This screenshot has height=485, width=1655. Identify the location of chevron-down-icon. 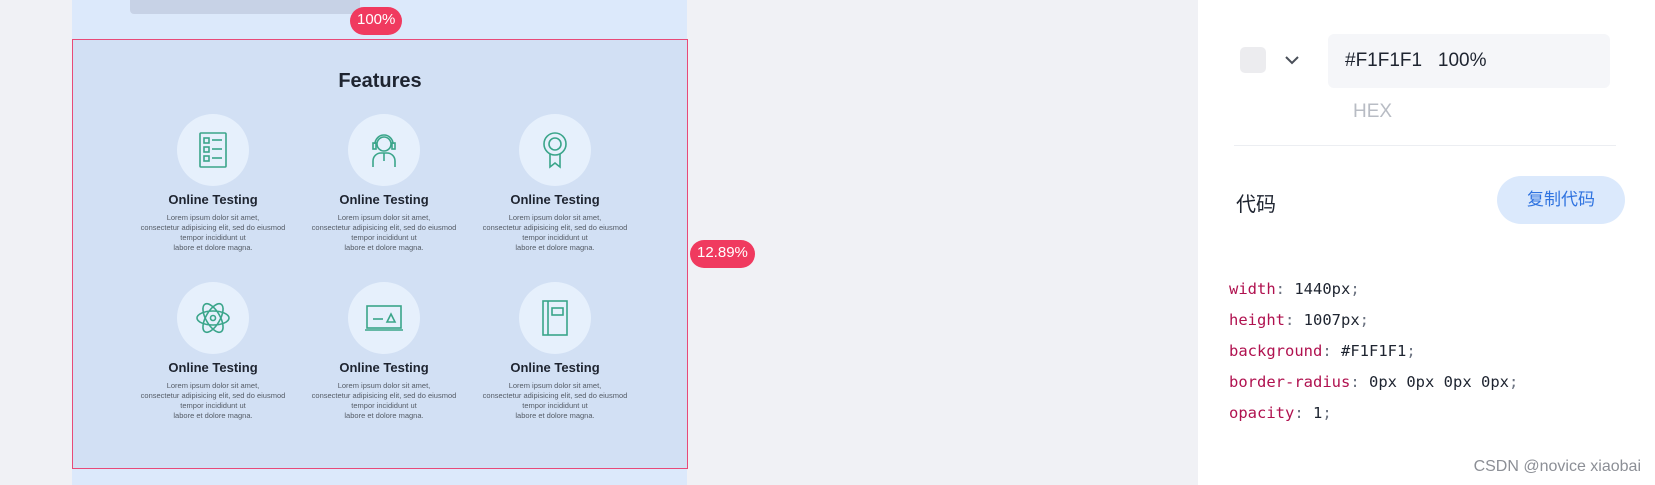
(1292, 60).